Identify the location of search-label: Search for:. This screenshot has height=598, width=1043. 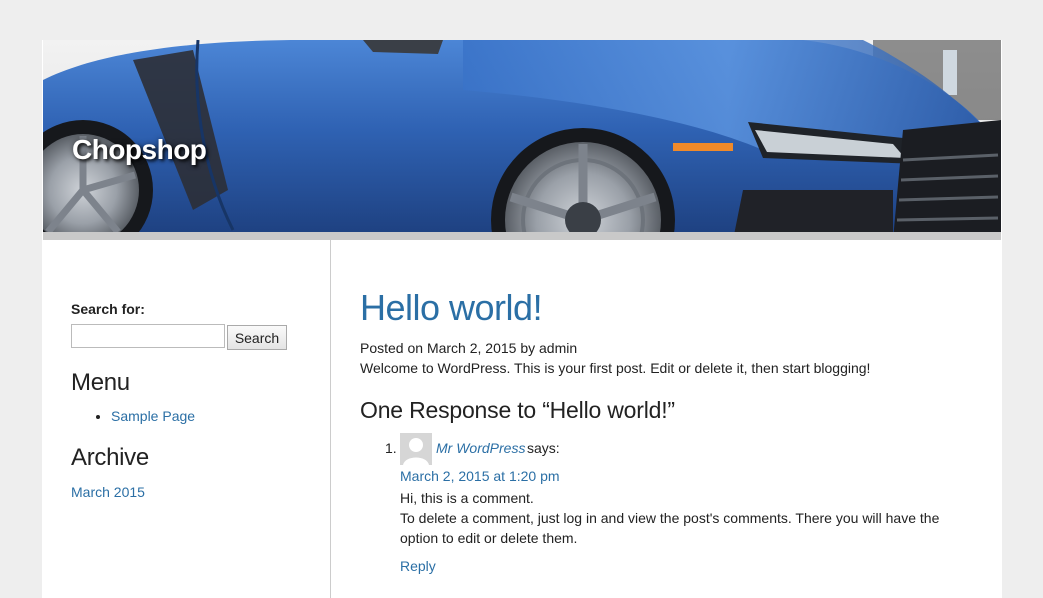
(108, 309).